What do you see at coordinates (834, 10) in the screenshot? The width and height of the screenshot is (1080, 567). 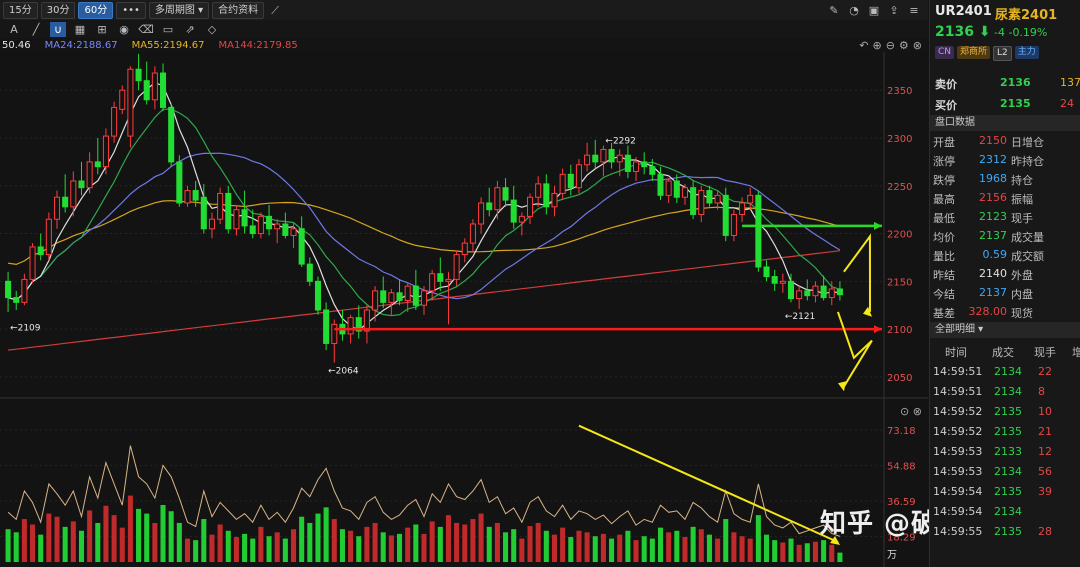 I see `pencil-icon: ✎` at bounding box center [834, 10].